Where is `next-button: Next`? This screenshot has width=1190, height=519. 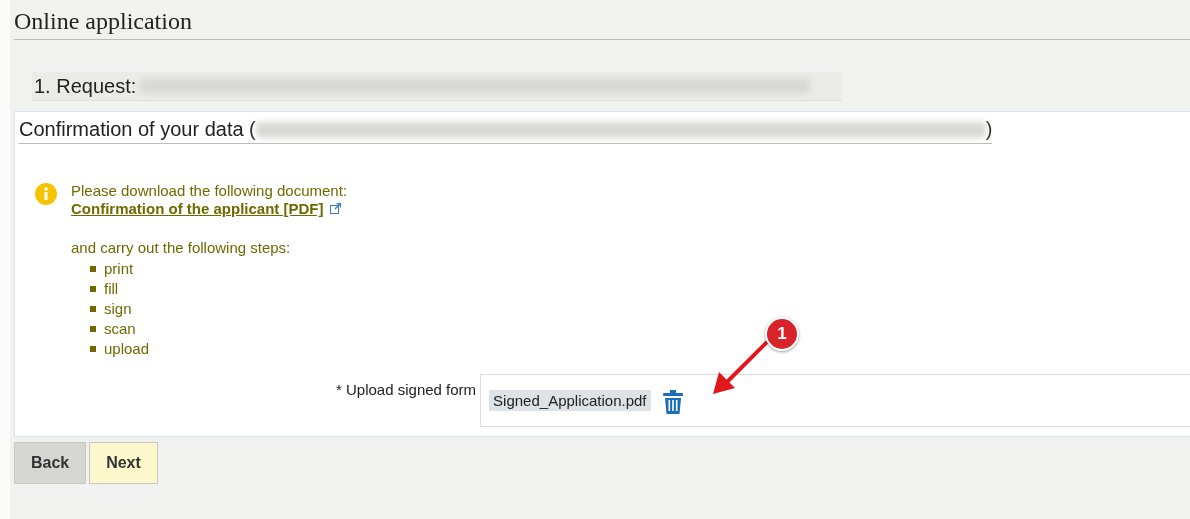 next-button: Next is located at coordinates (123, 463).